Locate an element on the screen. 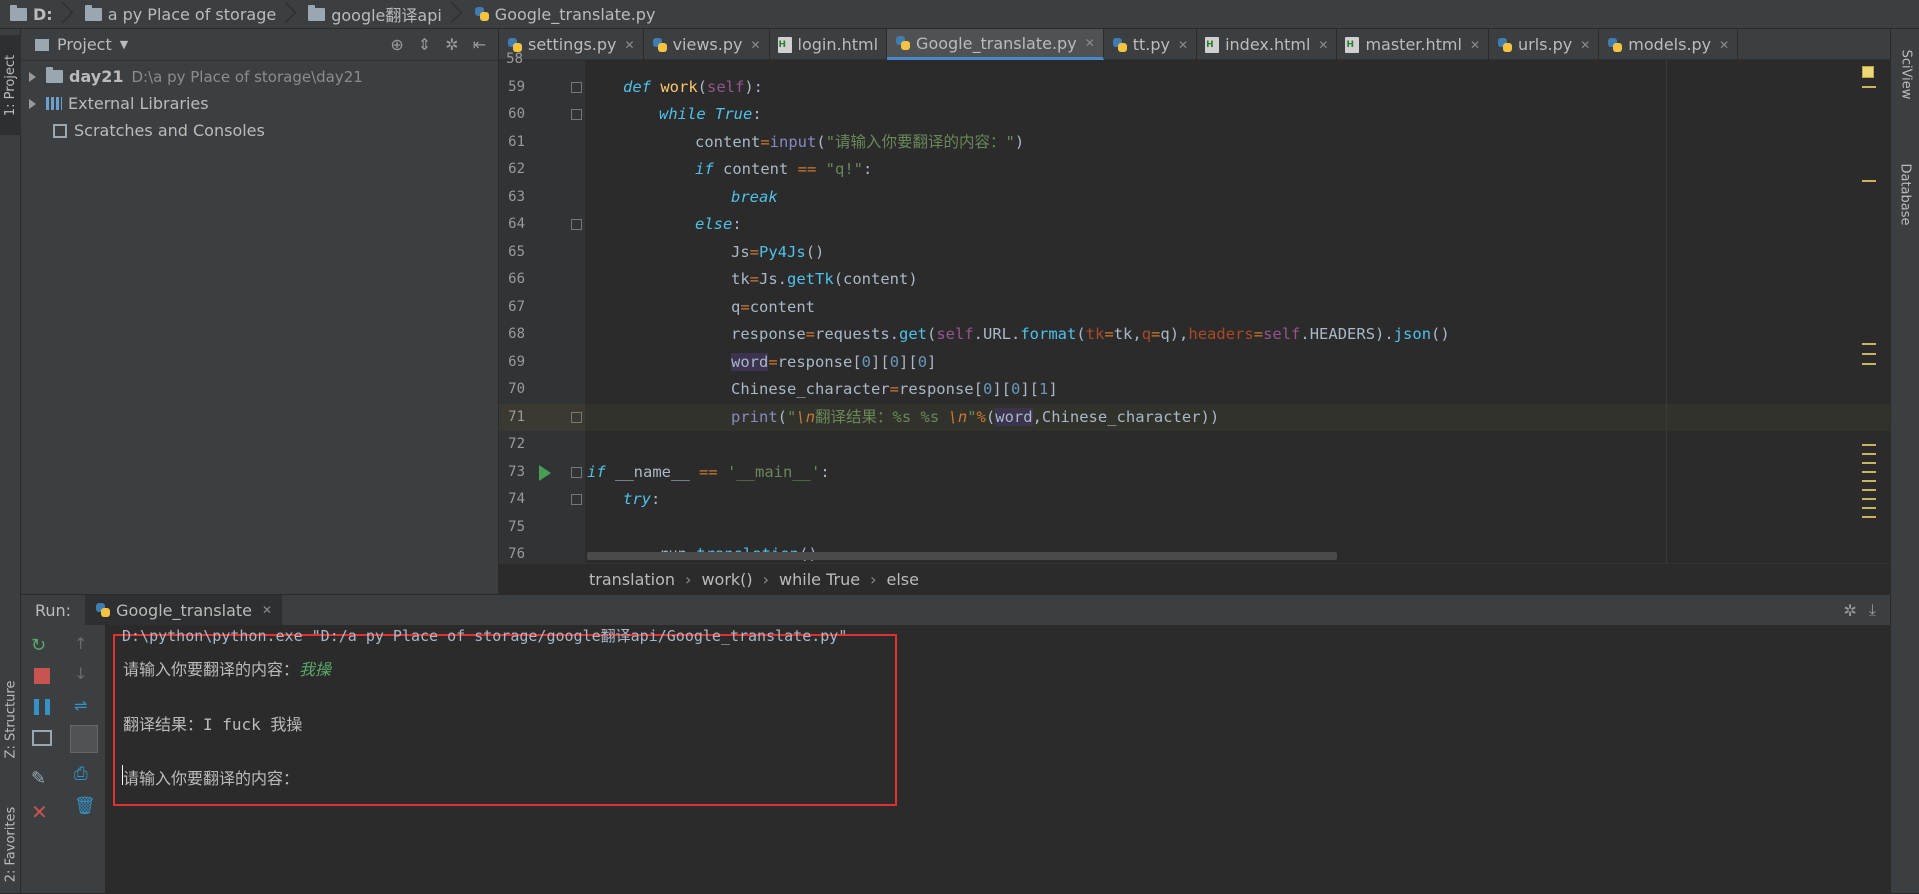 The width and height of the screenshot is (1919, 894). trash-icon: 🗑 is located at coordinates (85, 806).